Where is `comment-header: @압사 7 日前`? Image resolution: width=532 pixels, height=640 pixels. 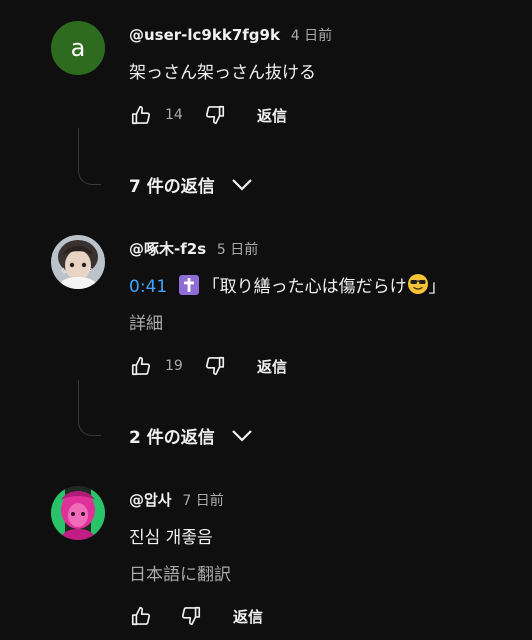
comment-header: @압사 7 日前 is located at coordinates (176, 499).